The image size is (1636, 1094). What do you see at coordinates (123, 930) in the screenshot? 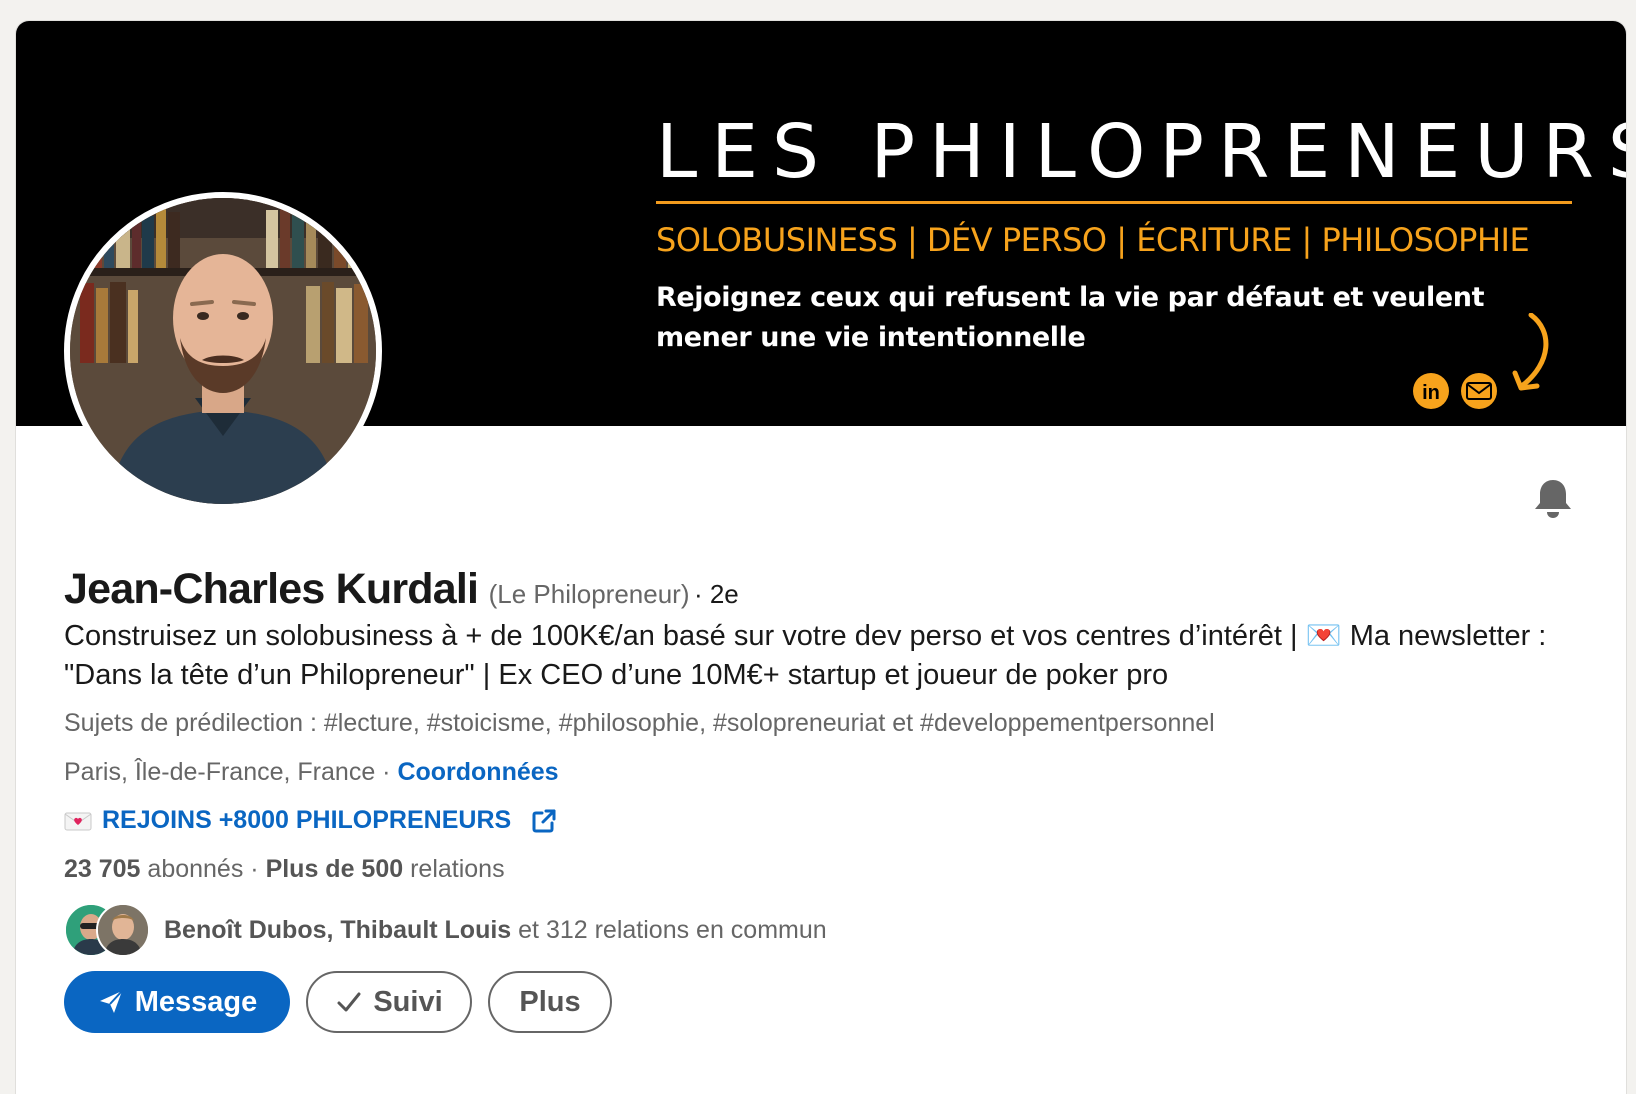
I see `avatar` at bounding box center [123, 930].